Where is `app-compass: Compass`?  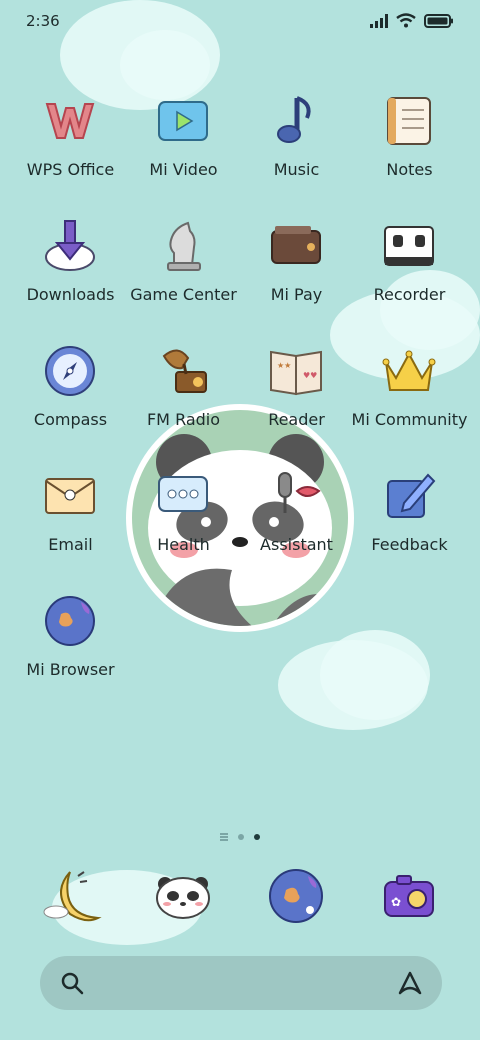 app-compass: Compass is located at coordinates (70, 398).